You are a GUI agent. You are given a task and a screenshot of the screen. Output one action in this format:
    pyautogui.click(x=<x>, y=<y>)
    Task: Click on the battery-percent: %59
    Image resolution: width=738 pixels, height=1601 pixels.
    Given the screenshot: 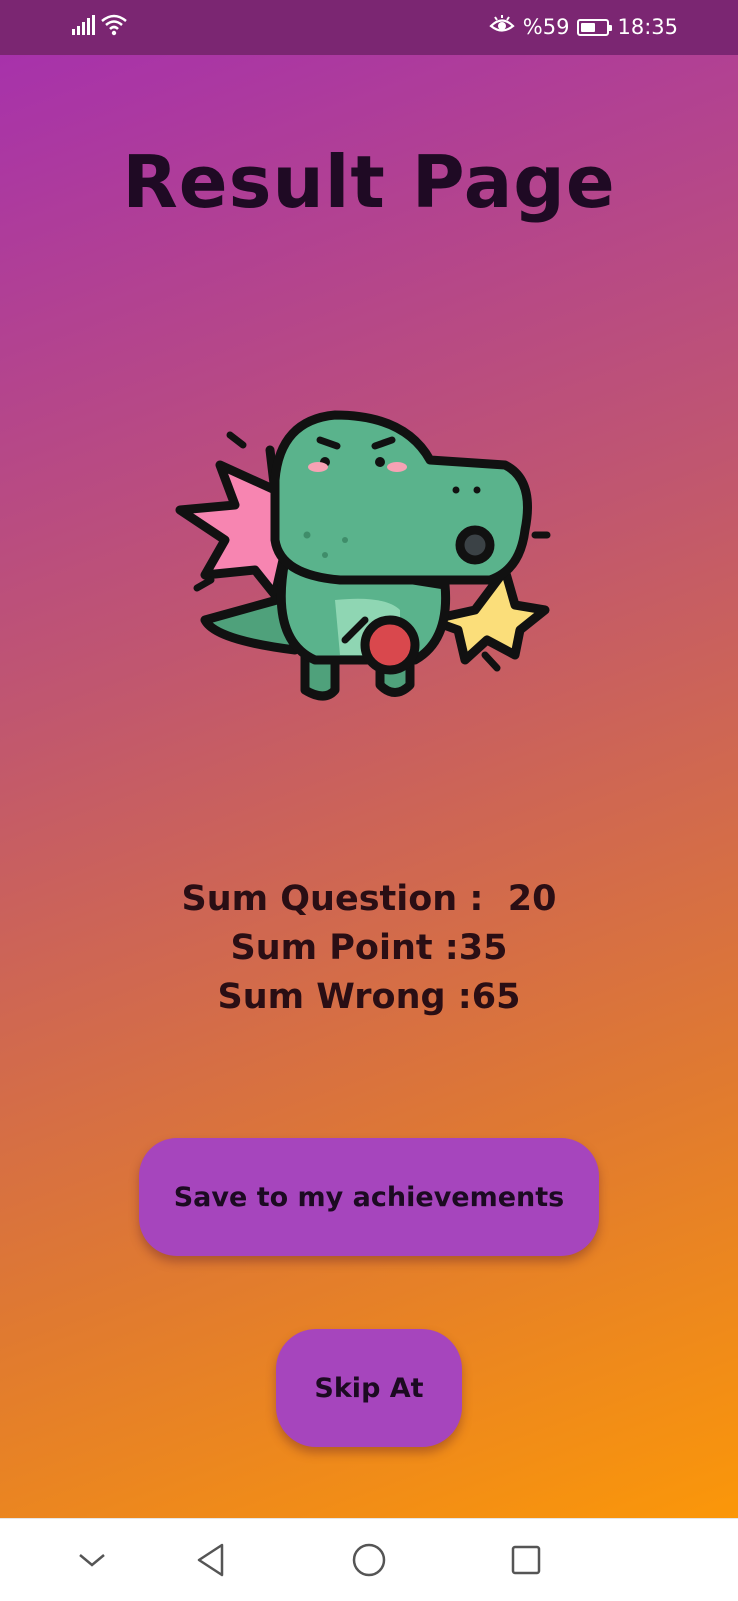 What is the action you would take?
    pyautogui.click(x=546, y=27)
    